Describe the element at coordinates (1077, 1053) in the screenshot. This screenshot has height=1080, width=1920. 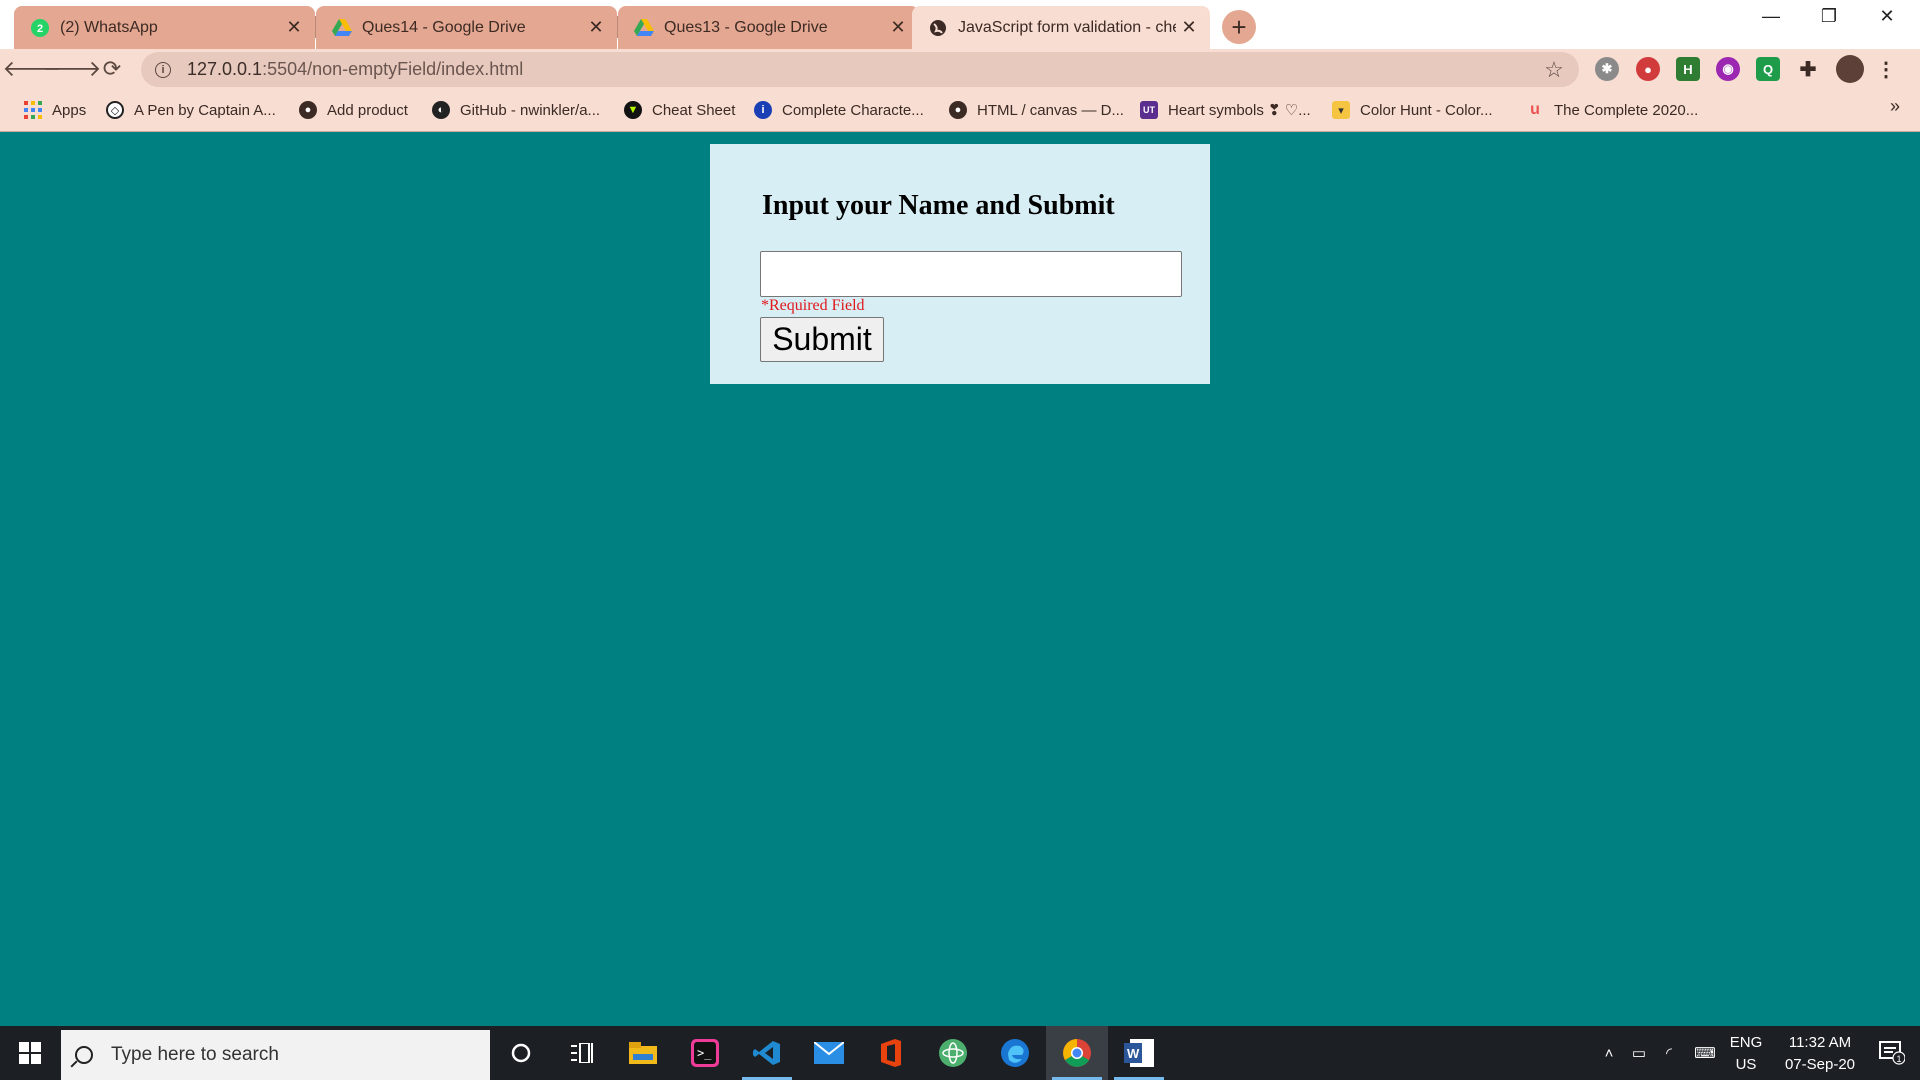
I see `chrome-icon` at that location.